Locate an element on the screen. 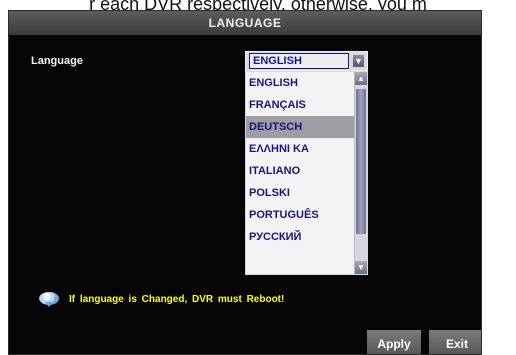 This screenshot has height=355, width=516. info-bubble-icon is located at coordinates (49, 299).